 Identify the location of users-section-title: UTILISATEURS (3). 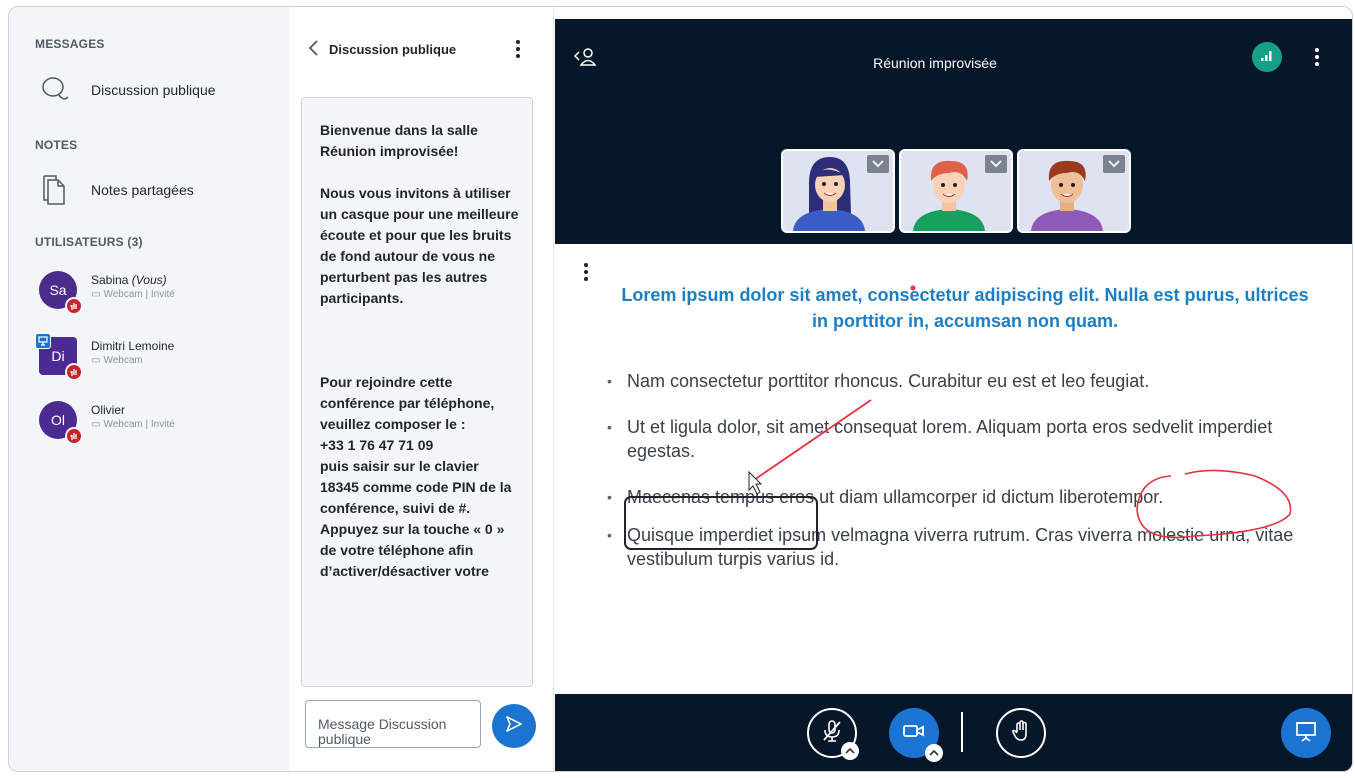
(89, 242).